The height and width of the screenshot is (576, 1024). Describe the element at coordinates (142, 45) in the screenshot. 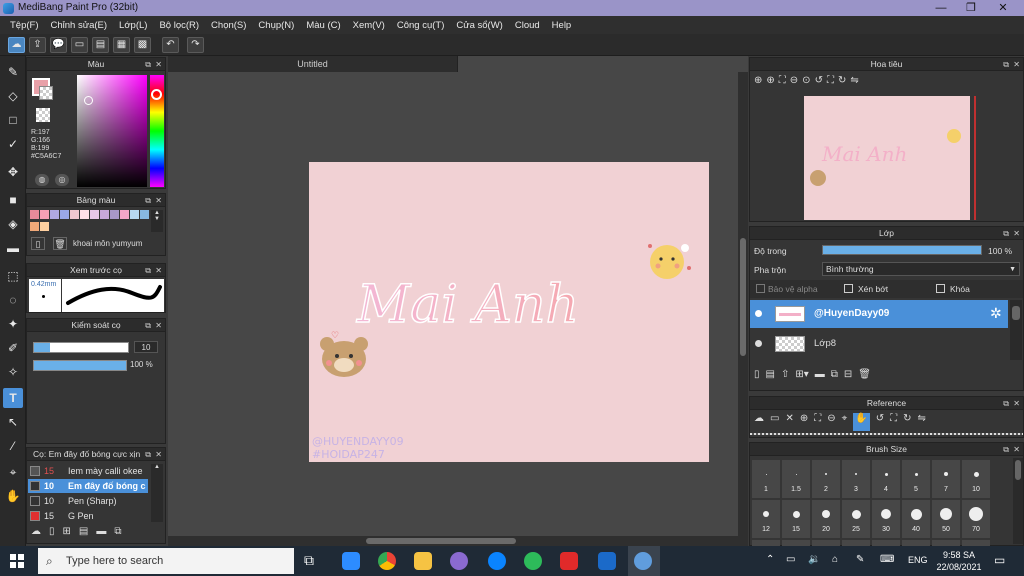

I see `layout-icon: ▩` at that location.